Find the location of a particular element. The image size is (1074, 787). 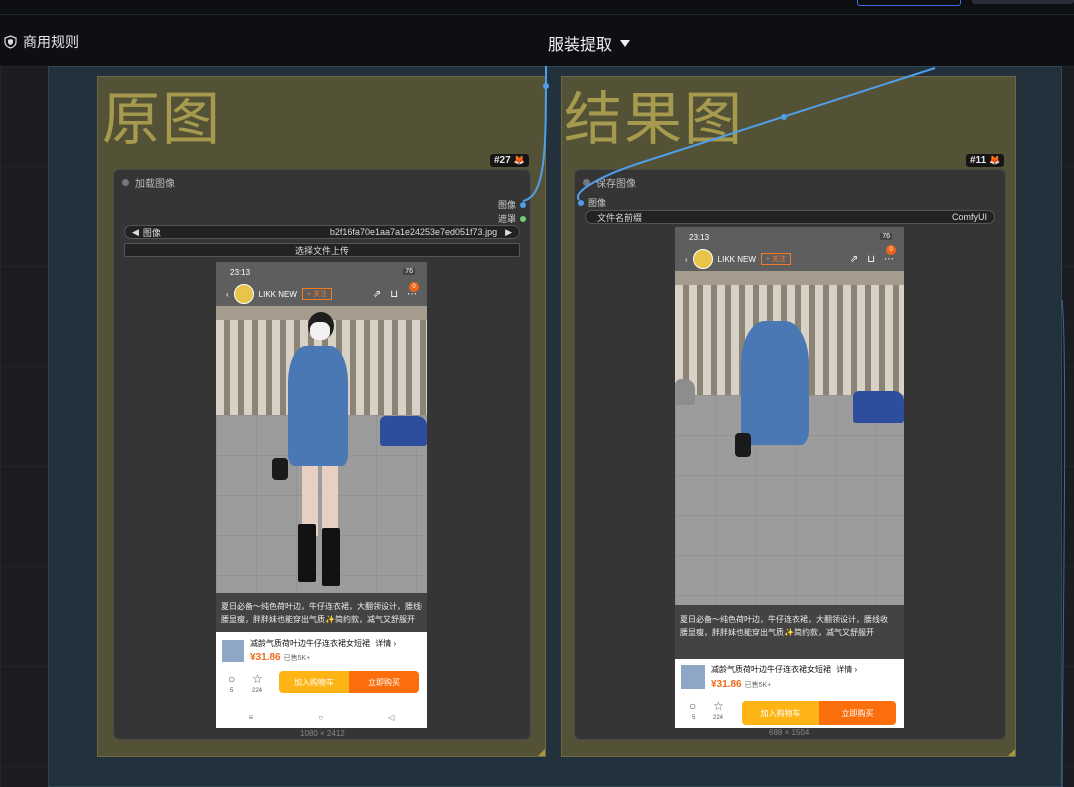

prefix-value: ComfyUI is located at coordinates (969, 217).